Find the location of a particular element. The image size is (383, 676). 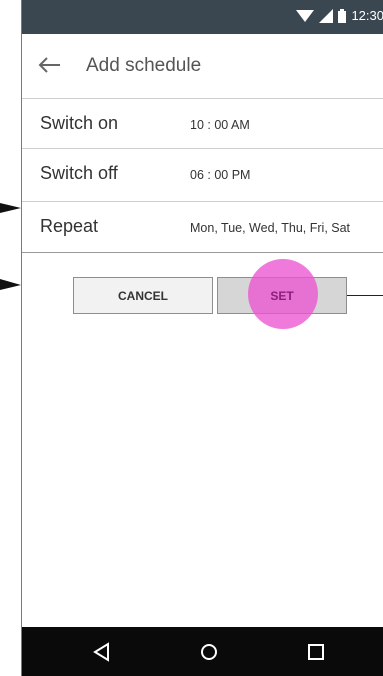

wifi-icon is located at coordinates (305, 15).